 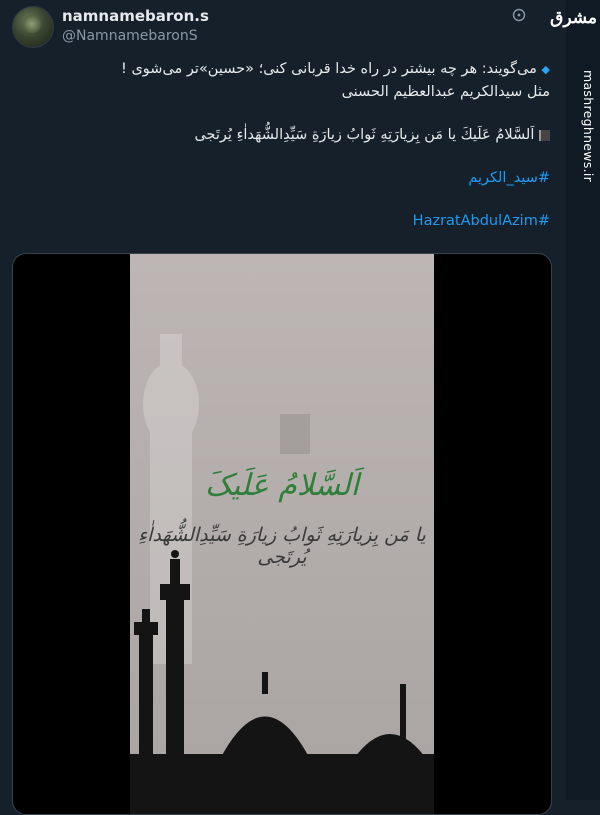 What do you see at coordinates (135, 16) in the screenshot?
I see `display-name: namnamebaron.s` at bounding box center [135, 16].